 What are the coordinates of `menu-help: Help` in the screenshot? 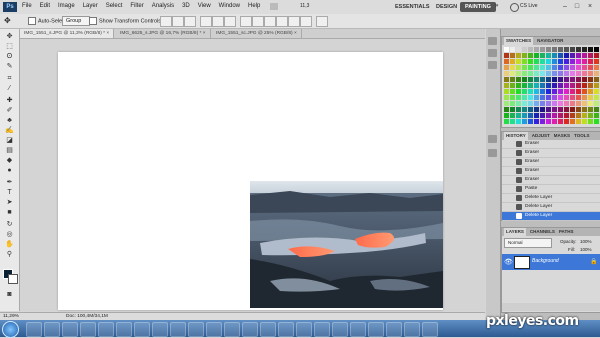 It's located at (254, 6).